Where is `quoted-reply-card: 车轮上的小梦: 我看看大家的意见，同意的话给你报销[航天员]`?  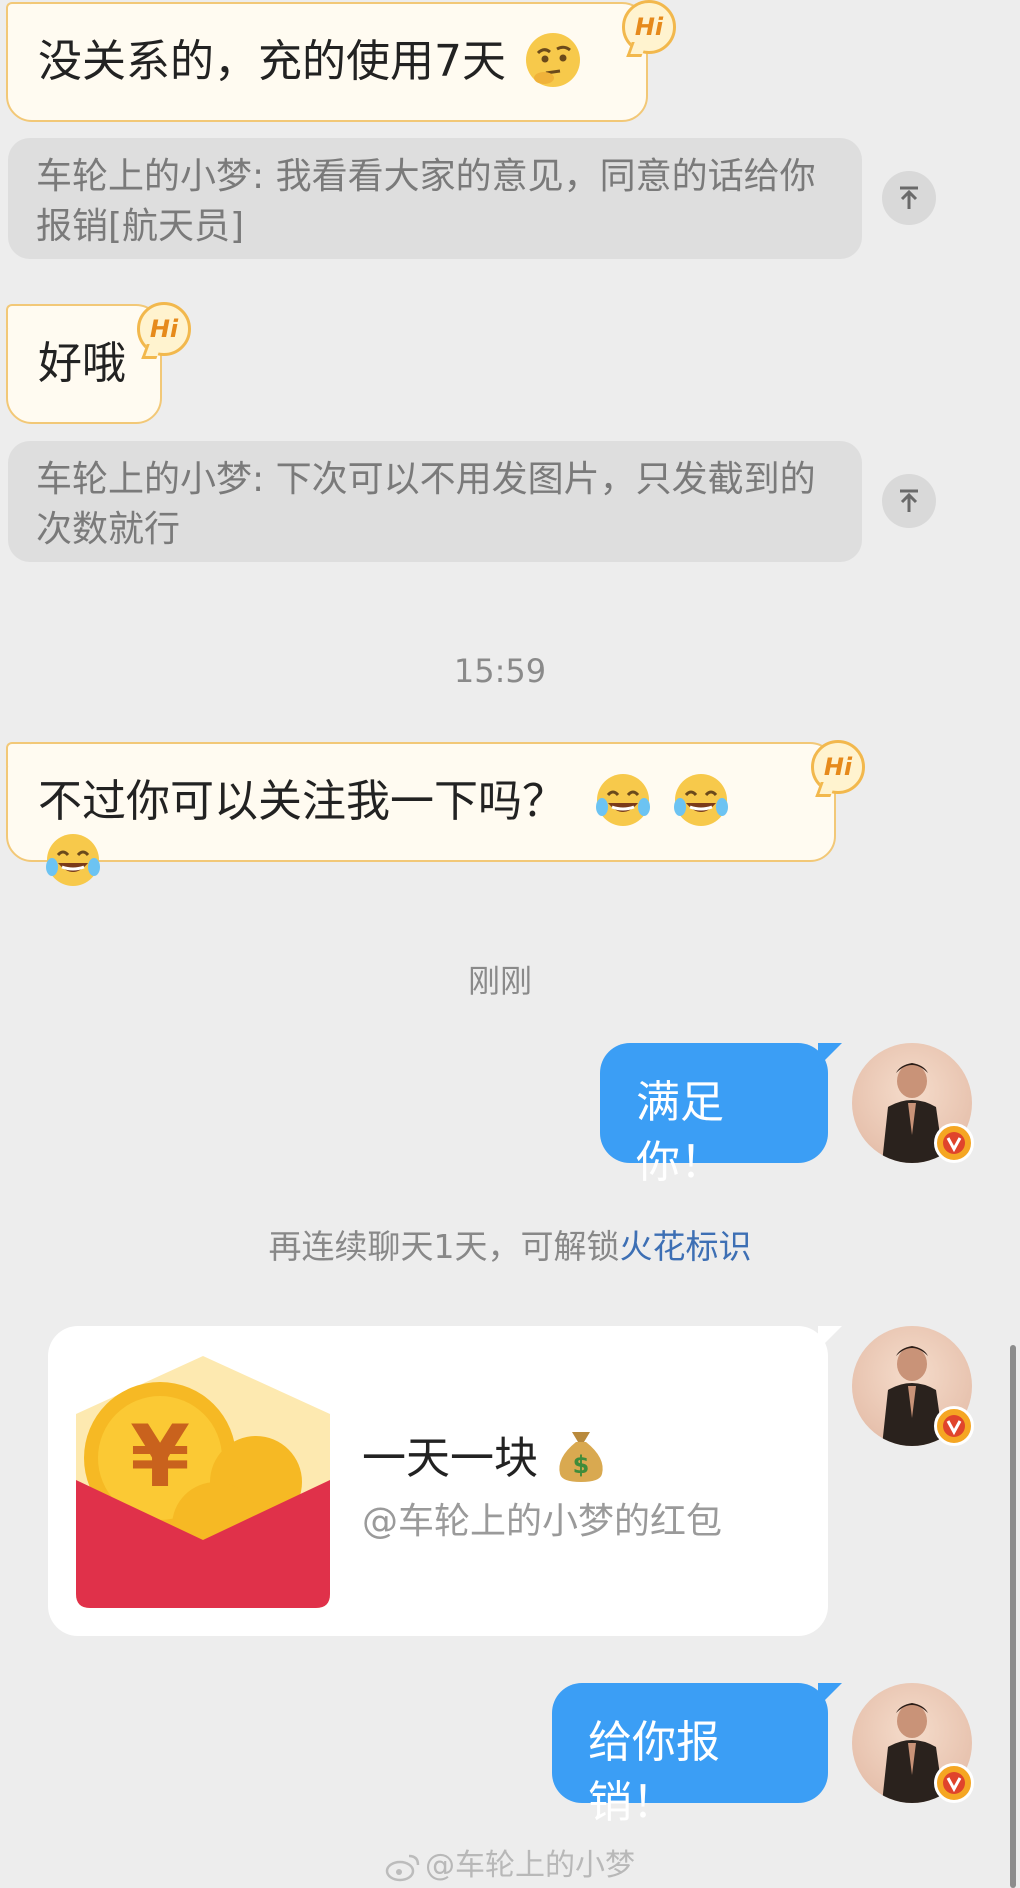 quoted-reply-card: 车轮上的小梦: 我看看大家的意见，同意的话给你报销[航天员] is located at coordinates (435, 198).